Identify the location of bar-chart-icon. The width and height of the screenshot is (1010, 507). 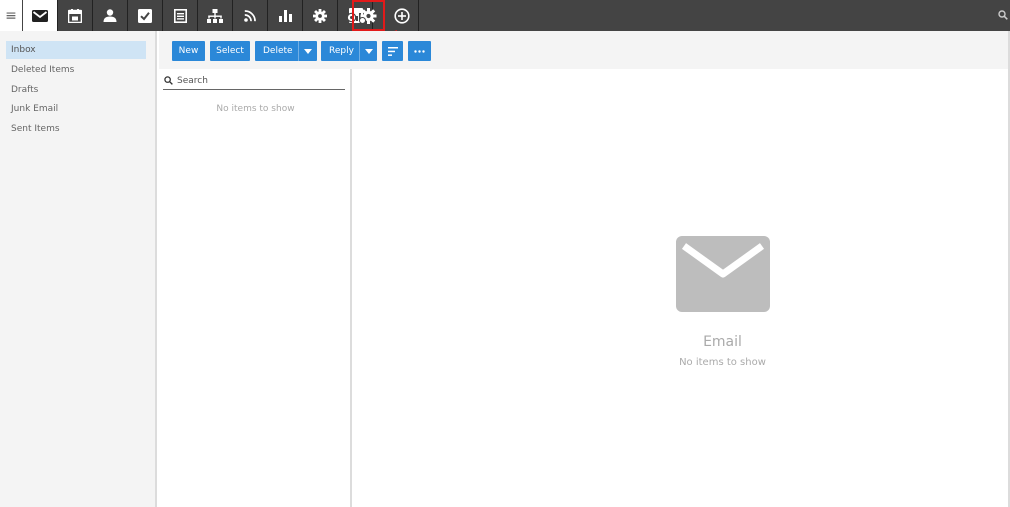
(285, 15).